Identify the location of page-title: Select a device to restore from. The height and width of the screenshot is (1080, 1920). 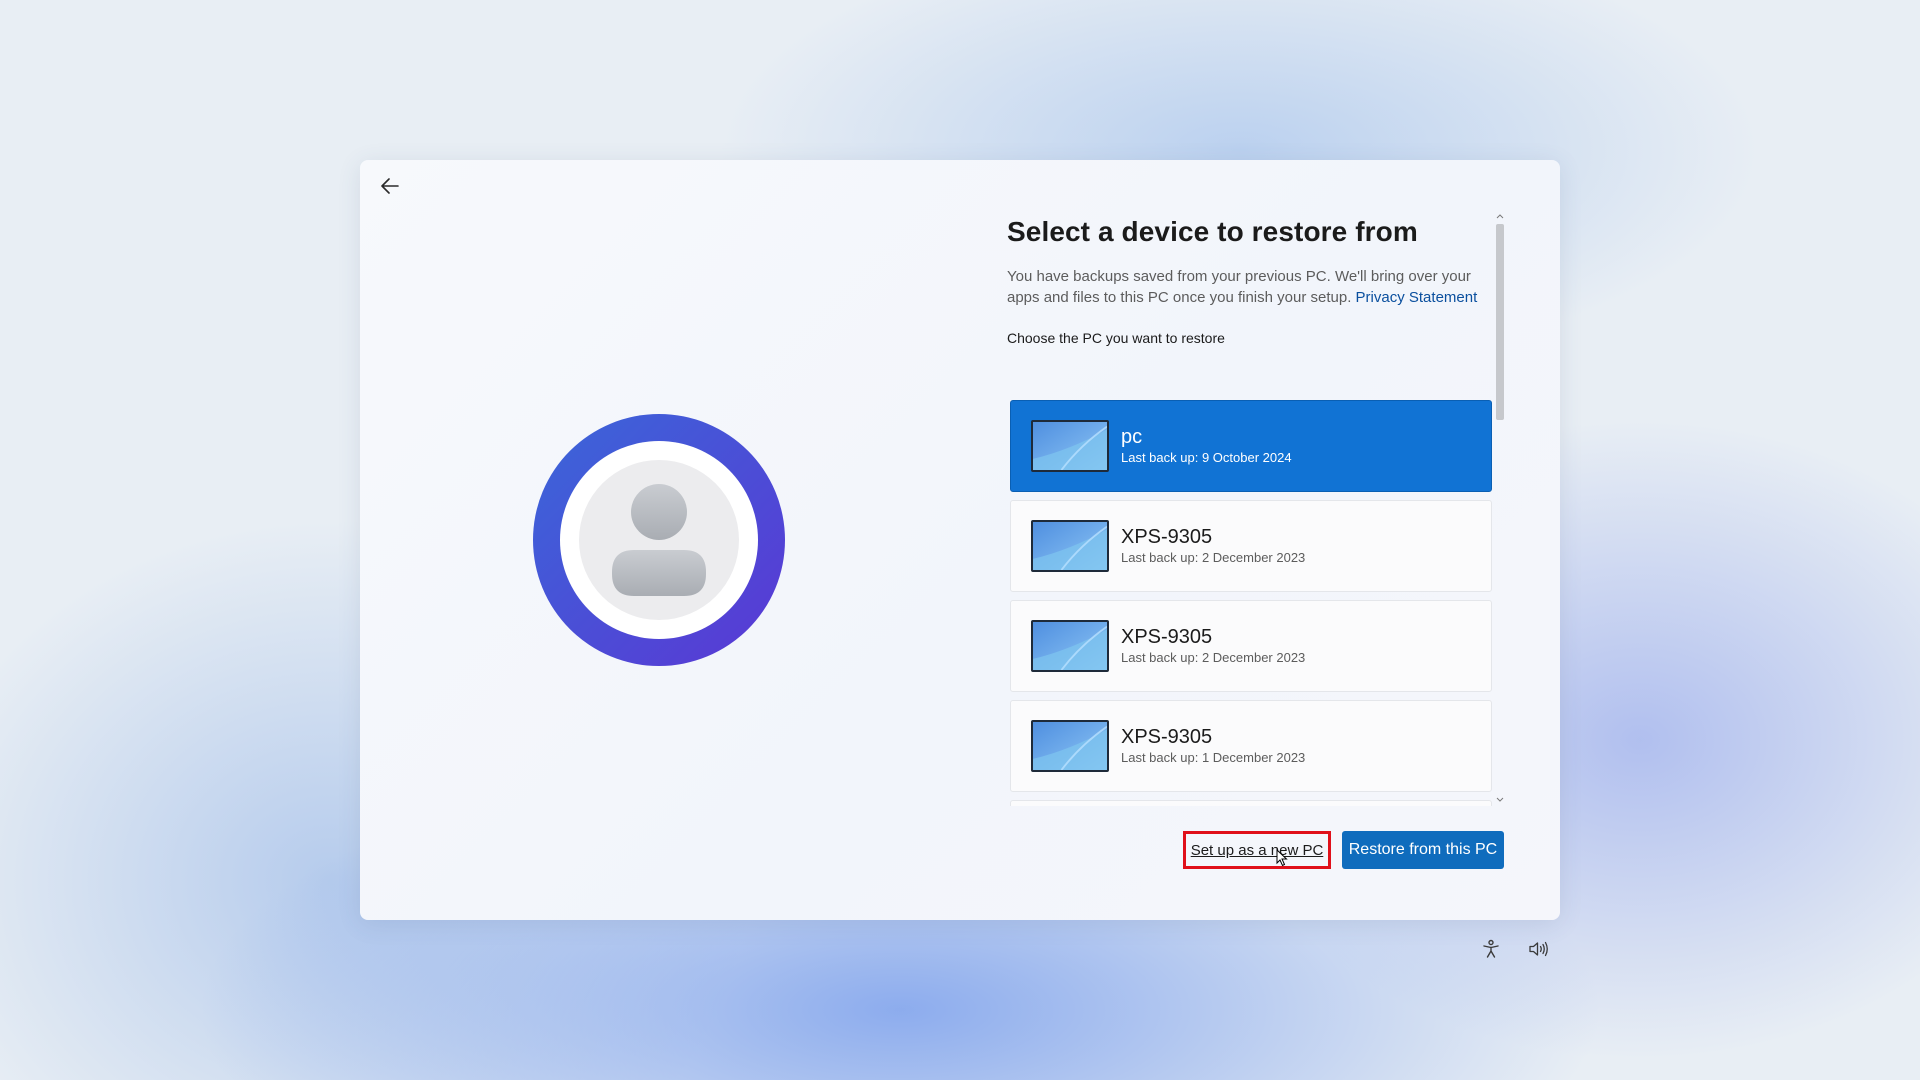
(1212, 231).